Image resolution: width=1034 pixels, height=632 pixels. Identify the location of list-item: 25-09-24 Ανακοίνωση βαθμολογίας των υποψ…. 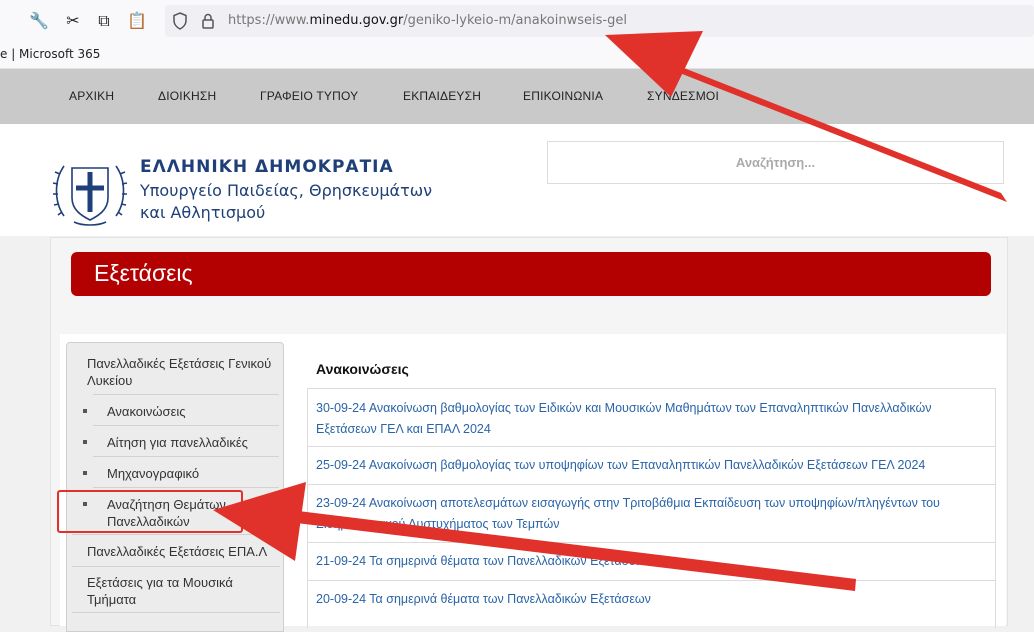
(651, 465).